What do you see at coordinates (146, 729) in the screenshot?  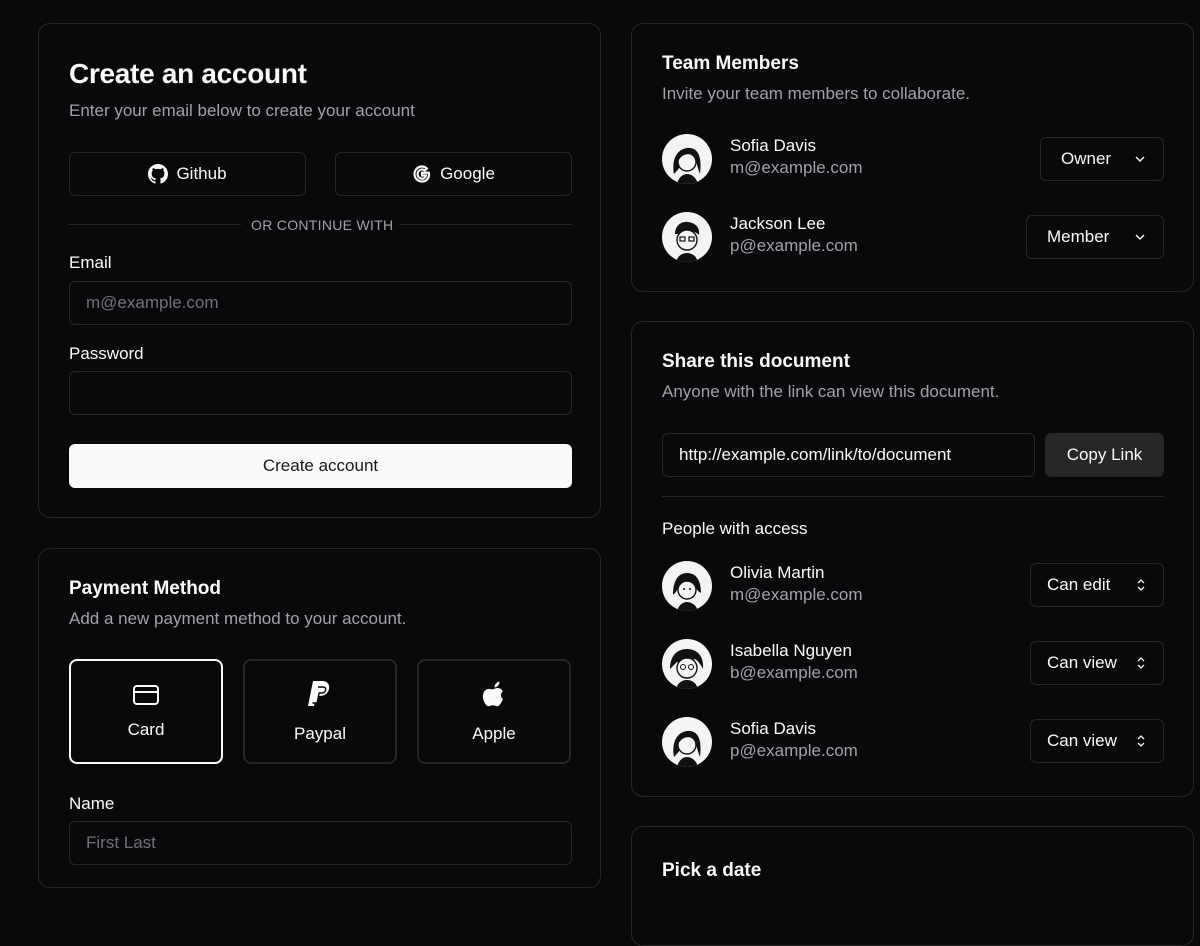 I see `payment-option-label: Card` at bounding box center [146, 729].